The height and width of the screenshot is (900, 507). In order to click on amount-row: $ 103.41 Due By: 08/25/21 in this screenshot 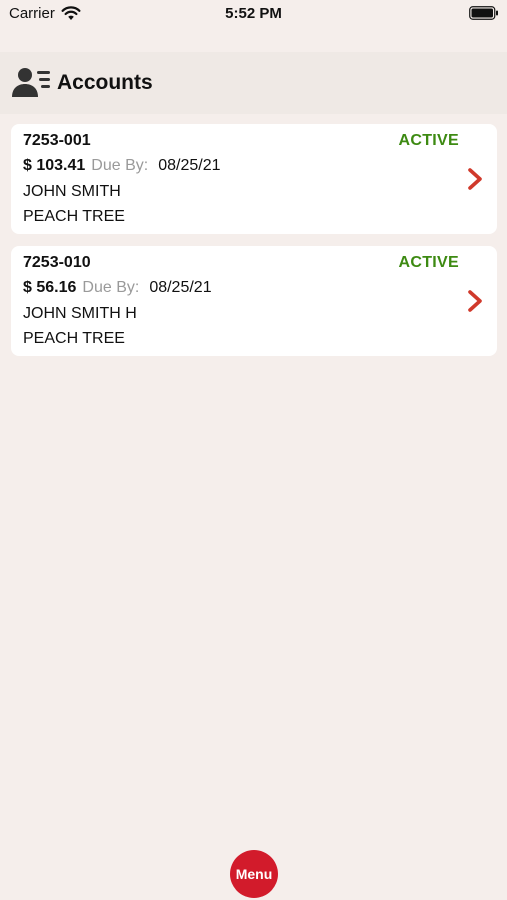, I will do `click(121, 166)`.